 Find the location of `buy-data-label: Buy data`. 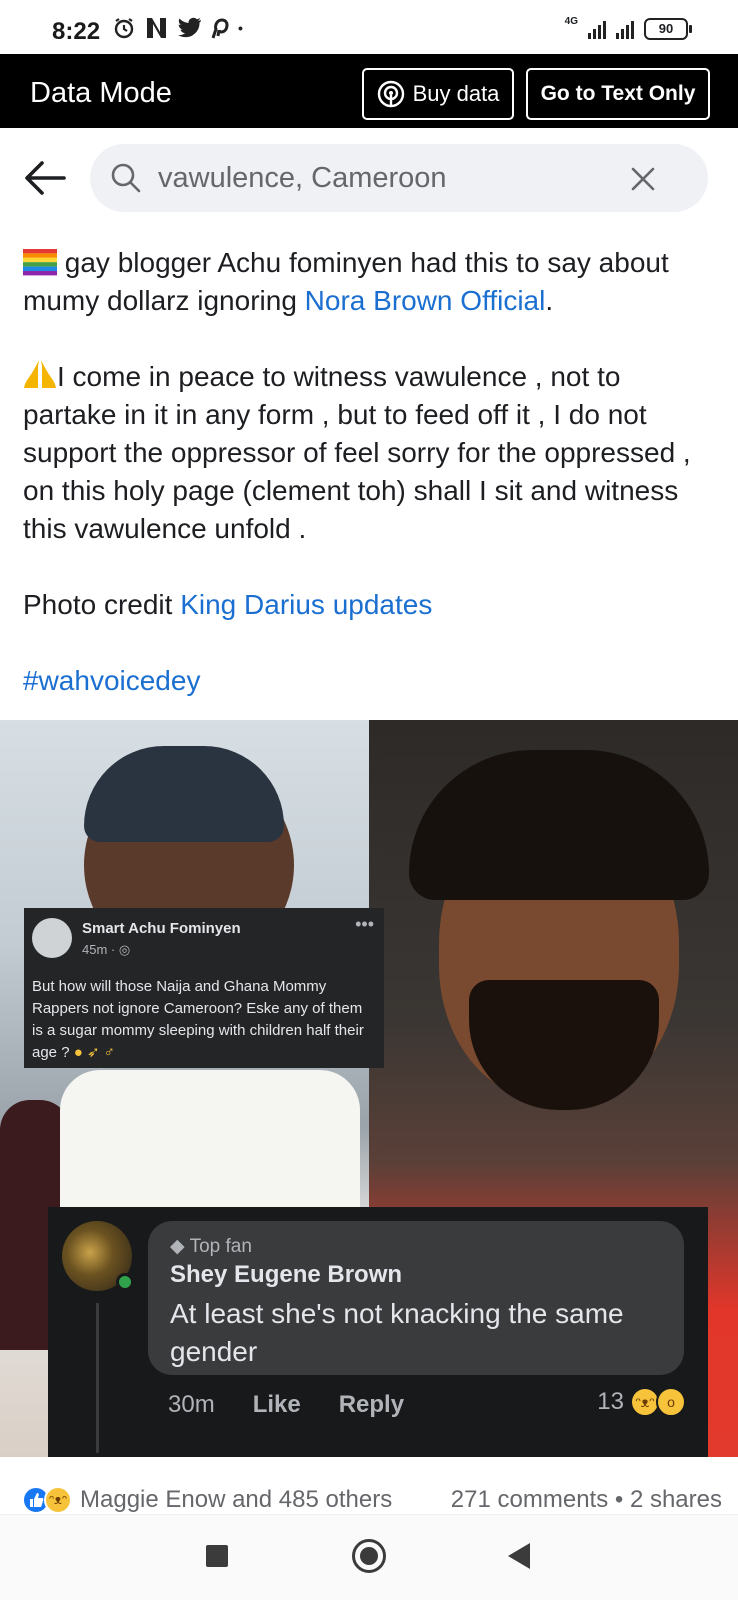

buy-data-label: Buy data is located at coordinates (456, 93).